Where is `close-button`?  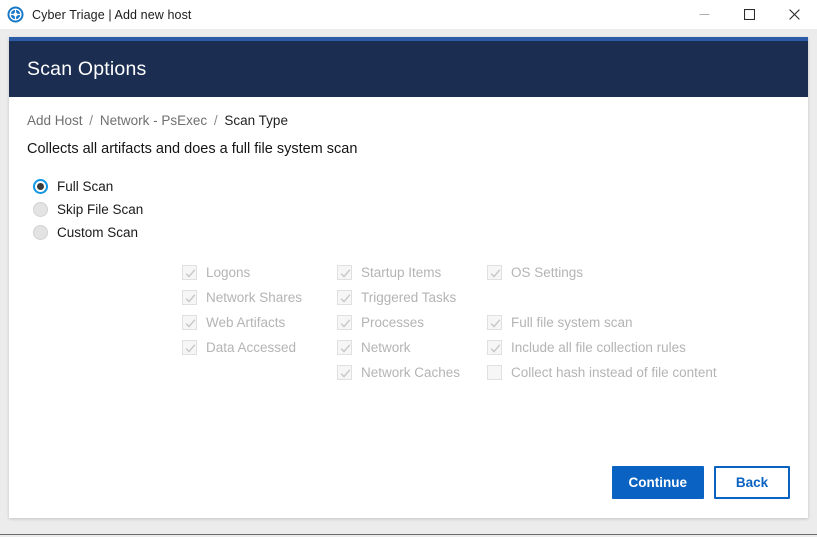
close-button is located at coordinates (794, 14).